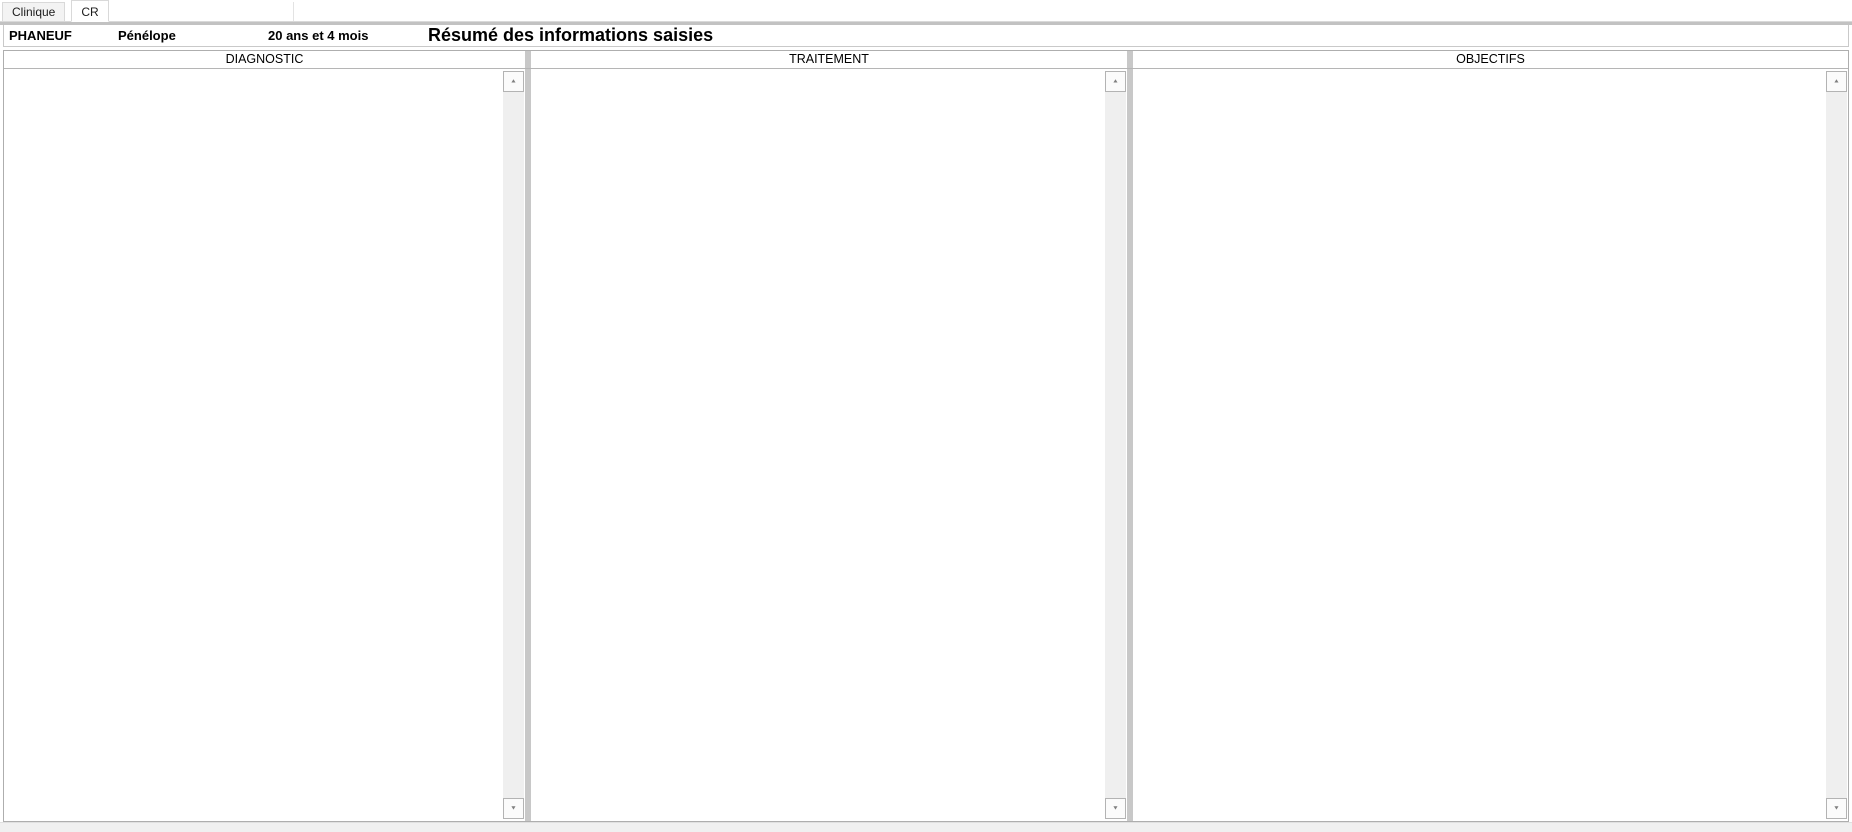  I want to click on tab-clinique: Clinique, so click(34, 11).